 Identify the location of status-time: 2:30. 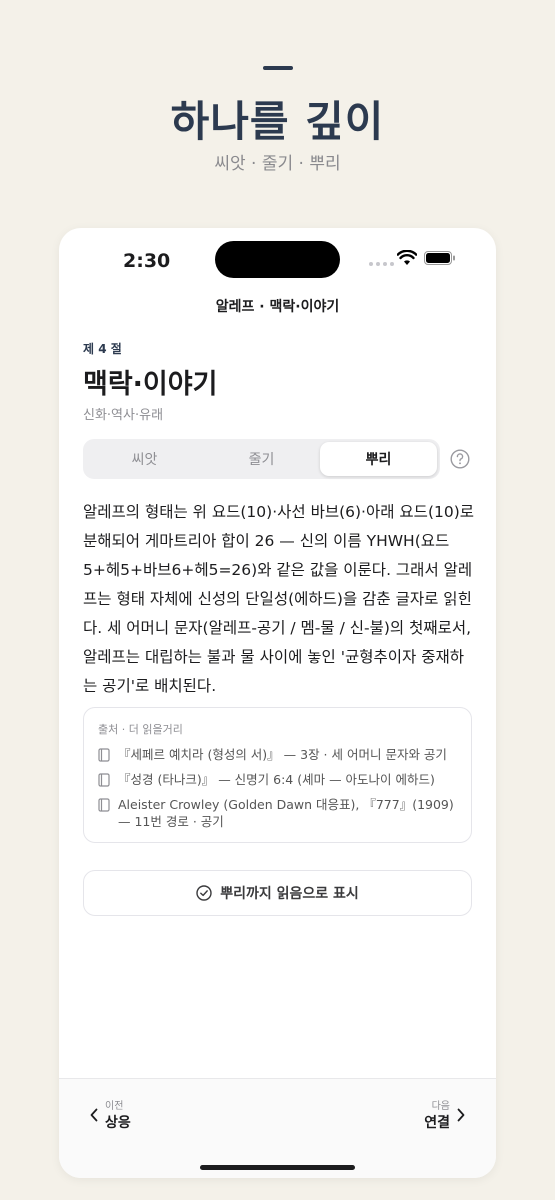
(147, 261).